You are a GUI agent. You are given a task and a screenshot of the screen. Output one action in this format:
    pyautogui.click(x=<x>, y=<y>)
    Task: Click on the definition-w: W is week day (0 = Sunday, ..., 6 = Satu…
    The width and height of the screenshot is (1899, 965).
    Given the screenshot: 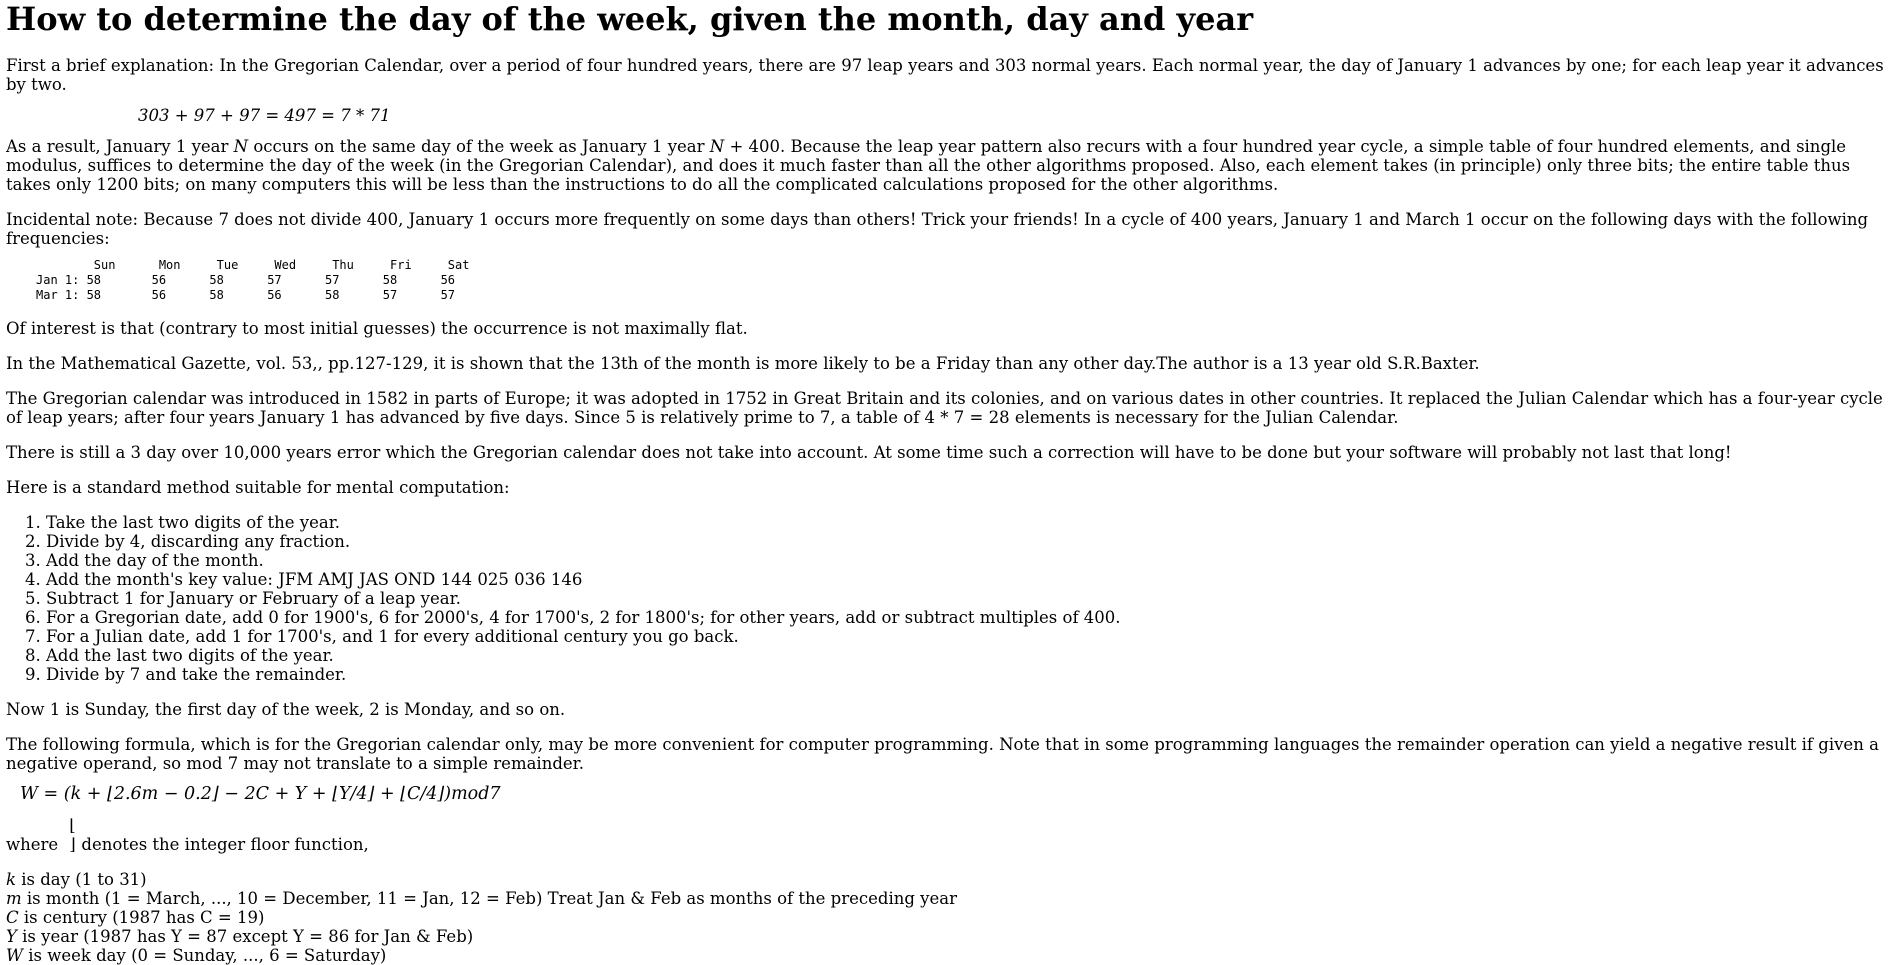 What is the action you would take?
    pyautogui.click(x=949, y=955)
    